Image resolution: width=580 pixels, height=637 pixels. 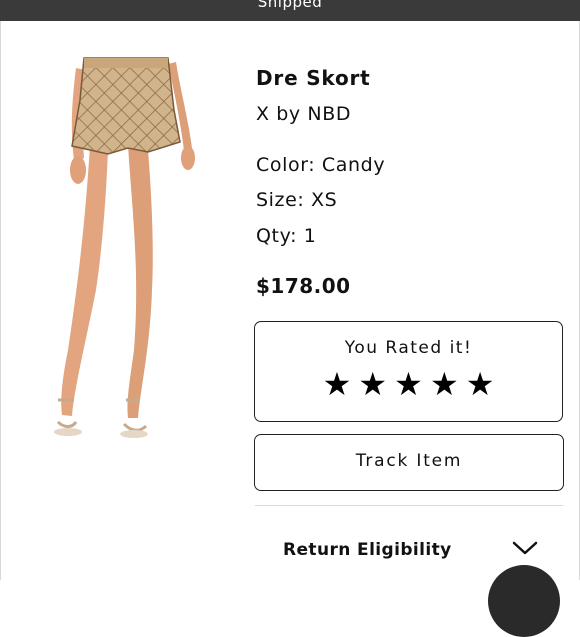 What do you see at coordinates (409, 505) in the screenshot?
I see `section-divider` at bounding box center [409, 505].